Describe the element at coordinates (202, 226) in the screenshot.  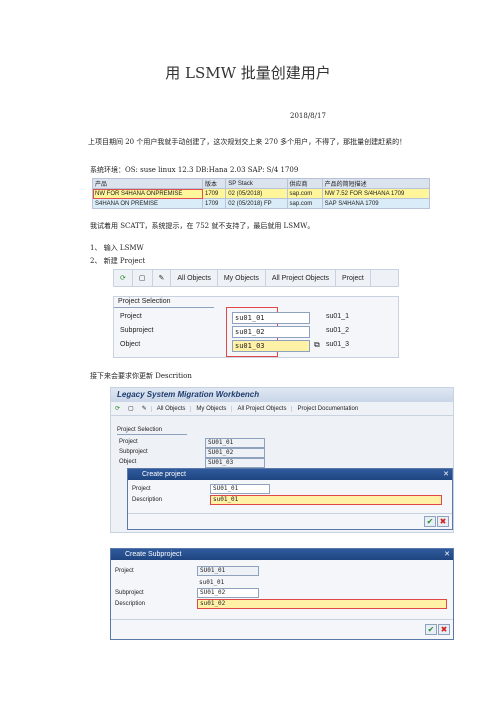
I see `scatt-note: 我试着用 SCATT，系统提示，在 752 就不支持了，最后就用 LSMW。` at that location.